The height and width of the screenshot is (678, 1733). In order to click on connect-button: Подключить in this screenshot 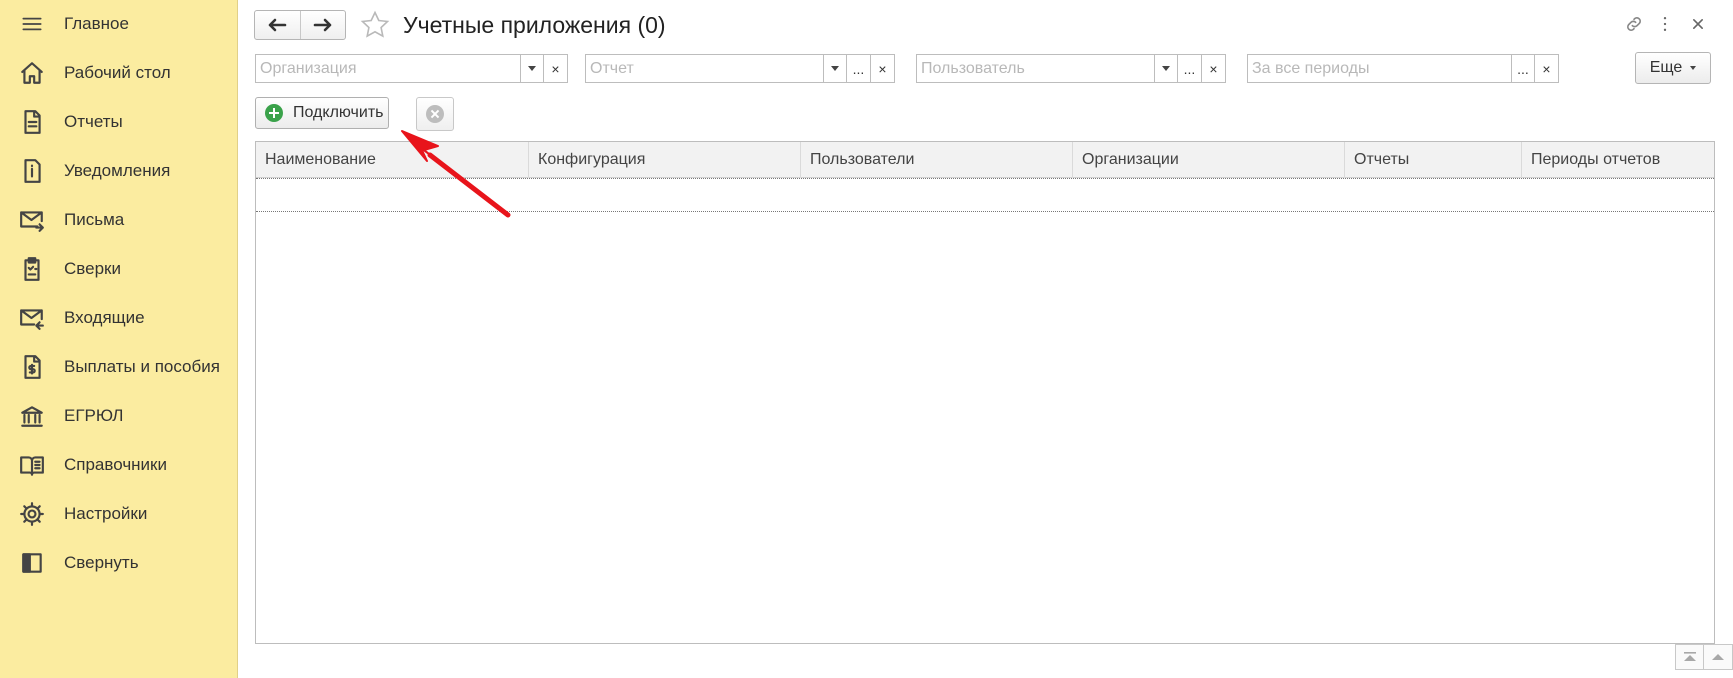, I will do `click(322, 113)`.